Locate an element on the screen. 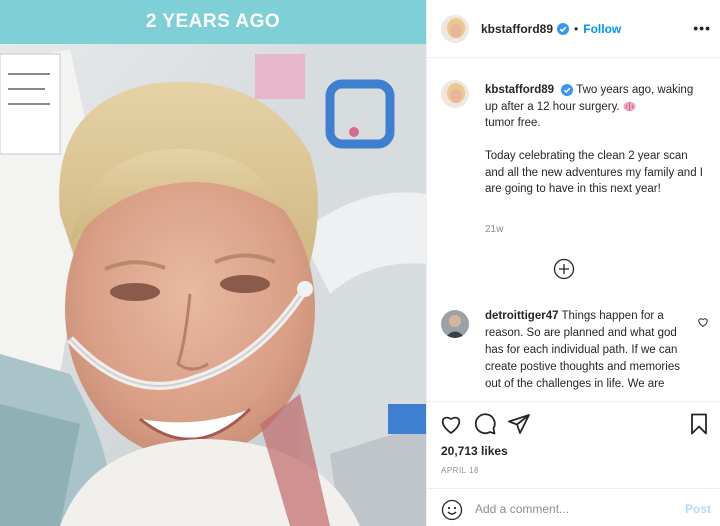 The image size is (720, 526). post-date: APRIL 18 is located at coordinates (460, 470).